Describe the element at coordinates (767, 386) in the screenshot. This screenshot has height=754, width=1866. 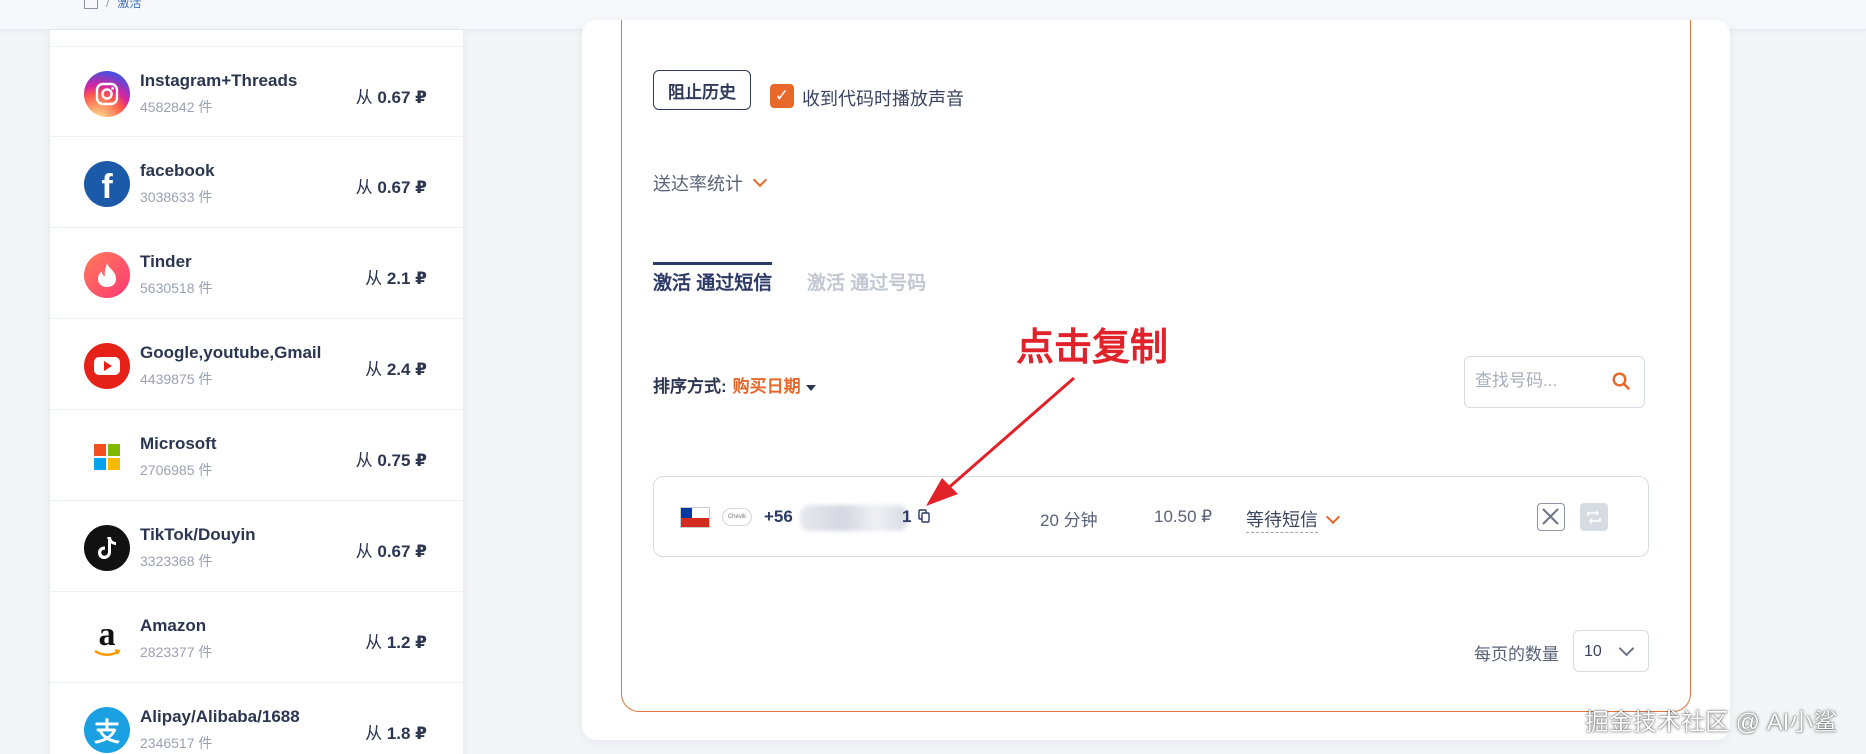
I see `sort-value: 购买日期` at that location.